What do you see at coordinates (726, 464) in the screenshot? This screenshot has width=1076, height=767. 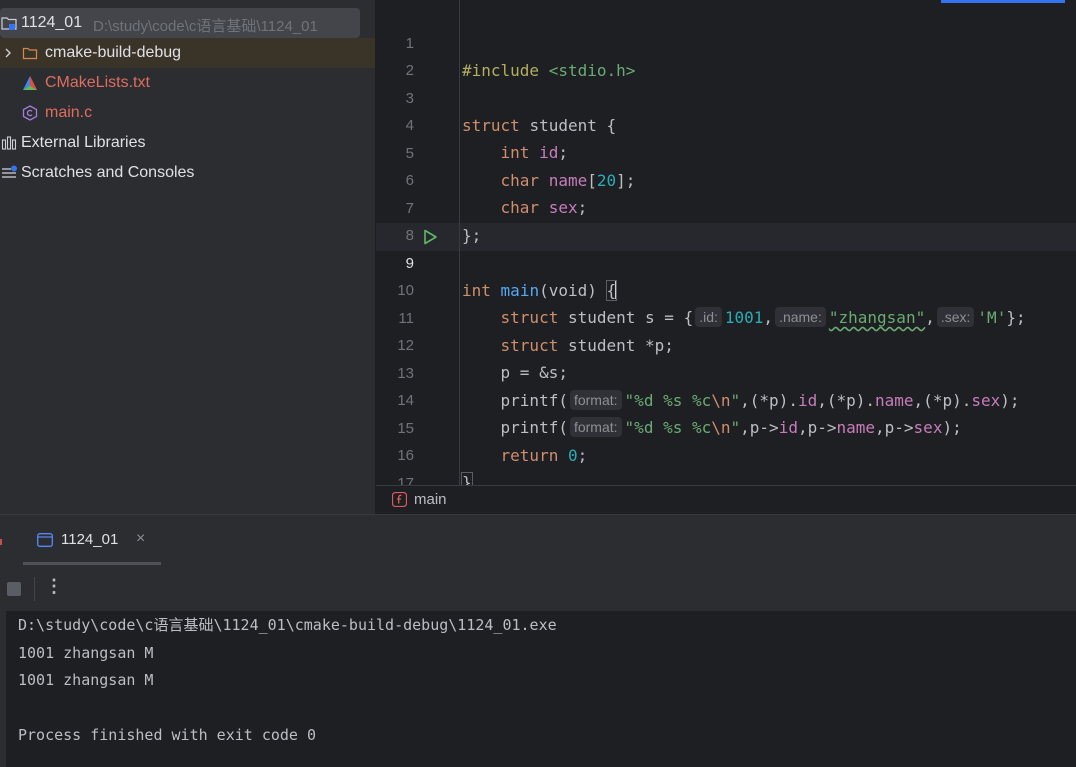 I see `code-line: 17` at bounding box center [726, 464].